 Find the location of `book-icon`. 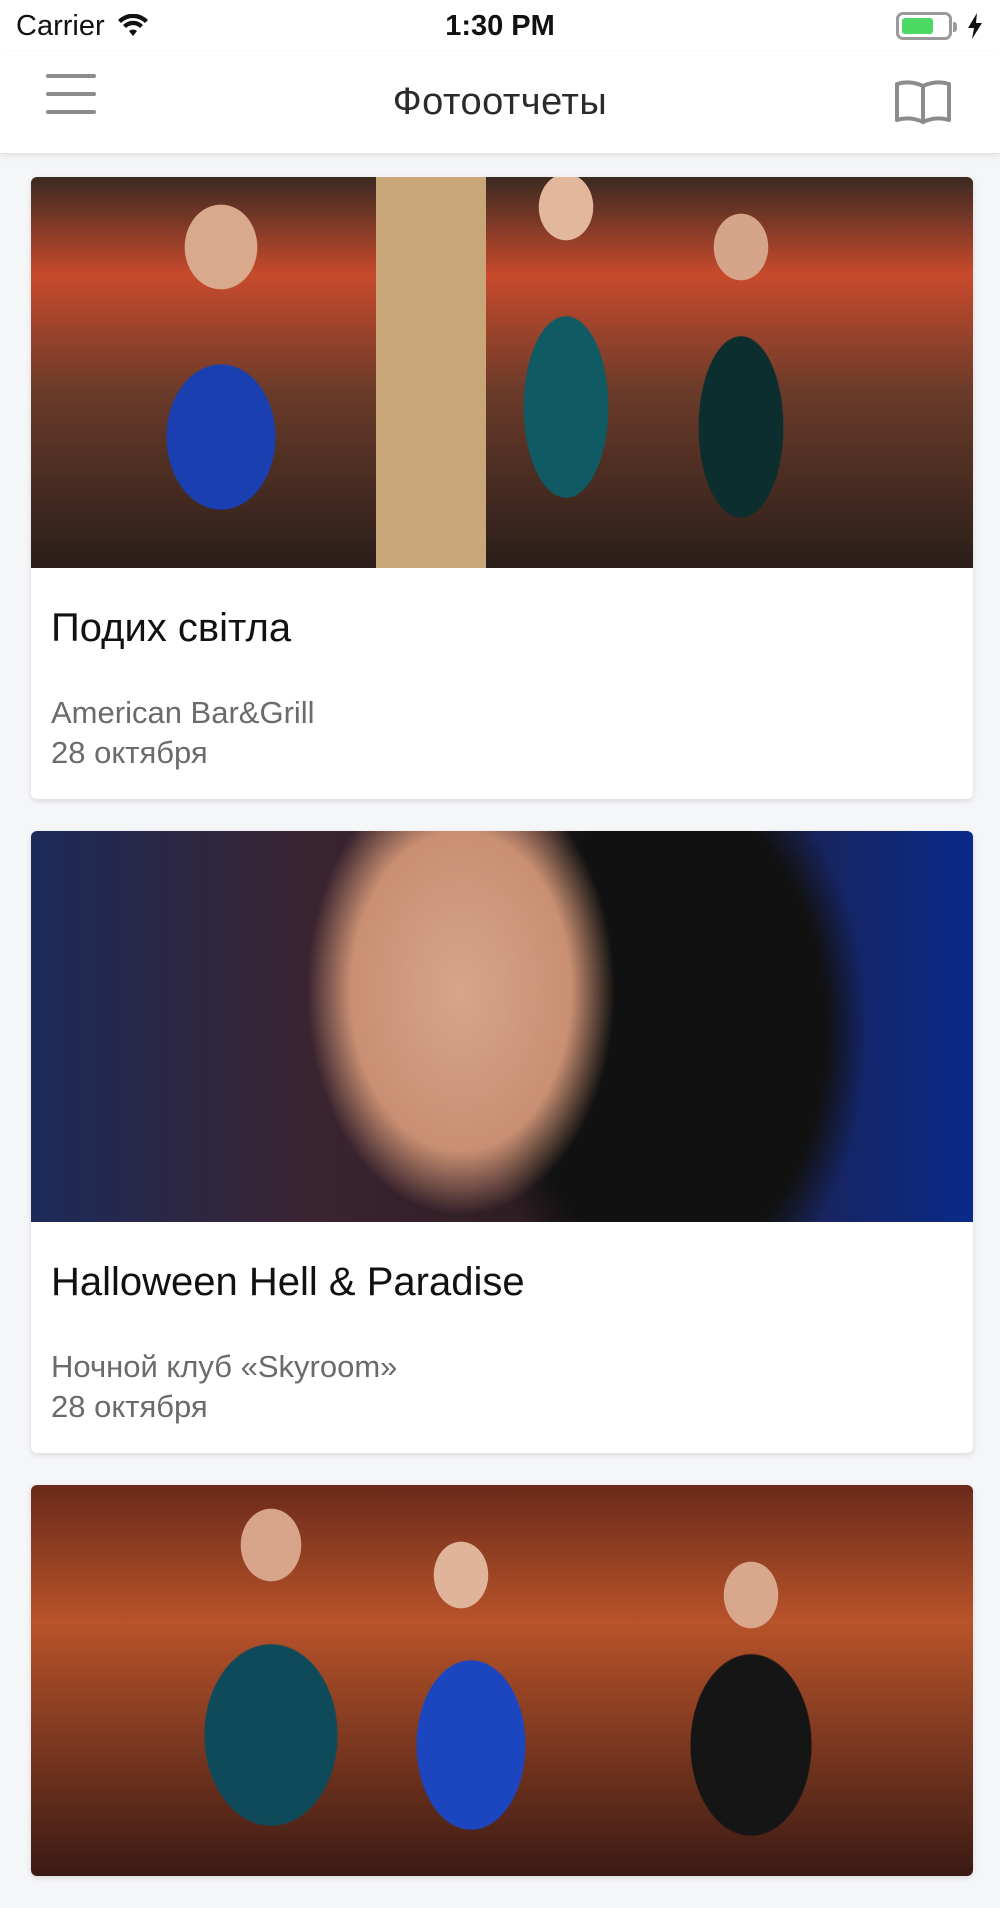

book-icon is located at coordinates (923, 101).